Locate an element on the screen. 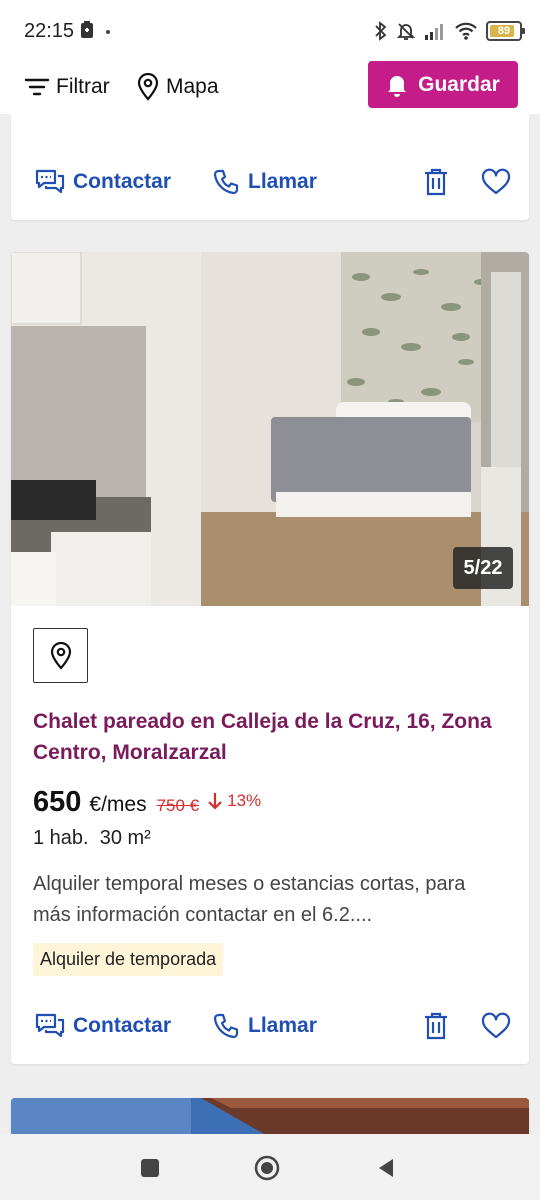 Image resolution: width=540 pixels, height=1200 pixels. status-icons: 89 is located at coordinates (449, 31).